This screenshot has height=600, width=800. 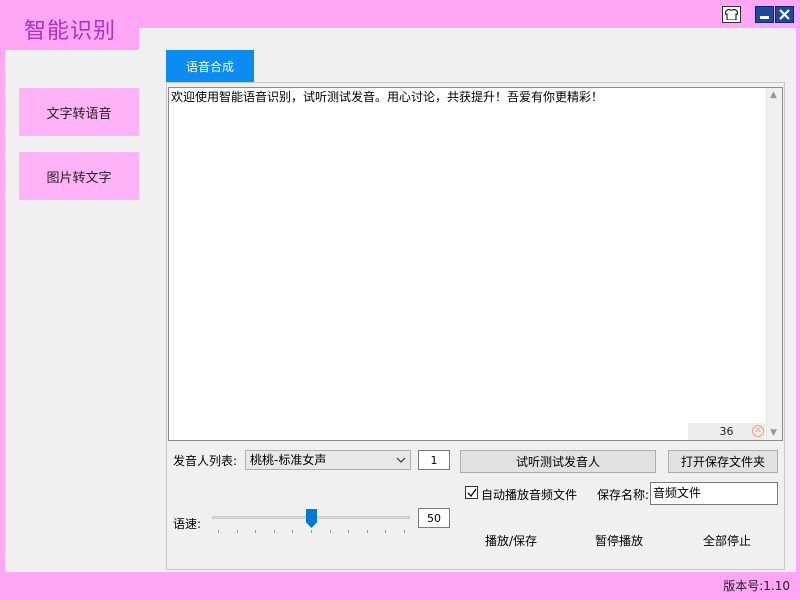 I want to click on tab-speech-synthesis: 语音合成, so click(x=210, y=66).